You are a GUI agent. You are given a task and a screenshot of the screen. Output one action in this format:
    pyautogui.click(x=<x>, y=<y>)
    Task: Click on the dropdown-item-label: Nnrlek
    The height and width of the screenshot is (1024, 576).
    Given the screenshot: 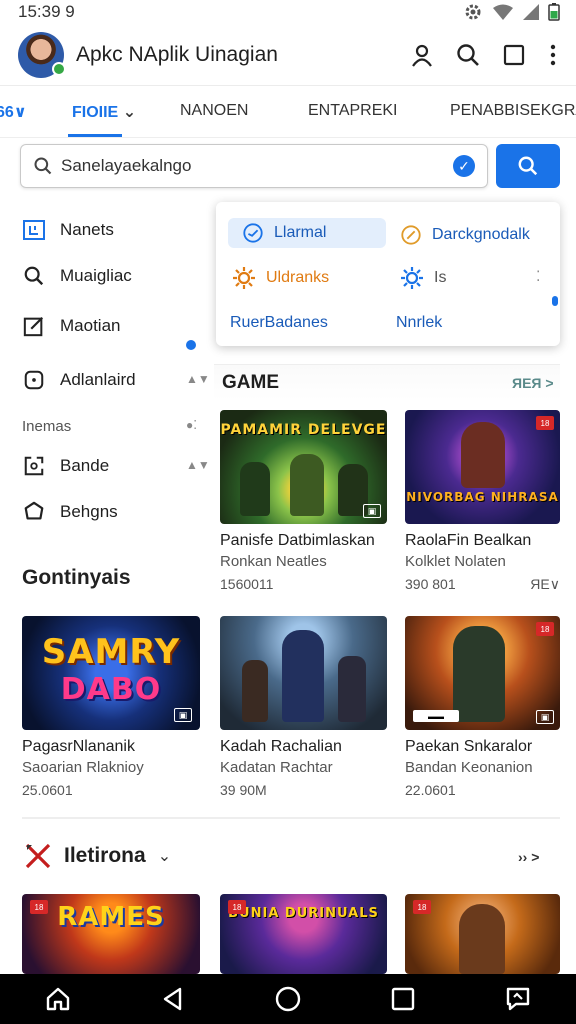 What is the action you would take?
    pyautogui.click(x=419, y=322)
    